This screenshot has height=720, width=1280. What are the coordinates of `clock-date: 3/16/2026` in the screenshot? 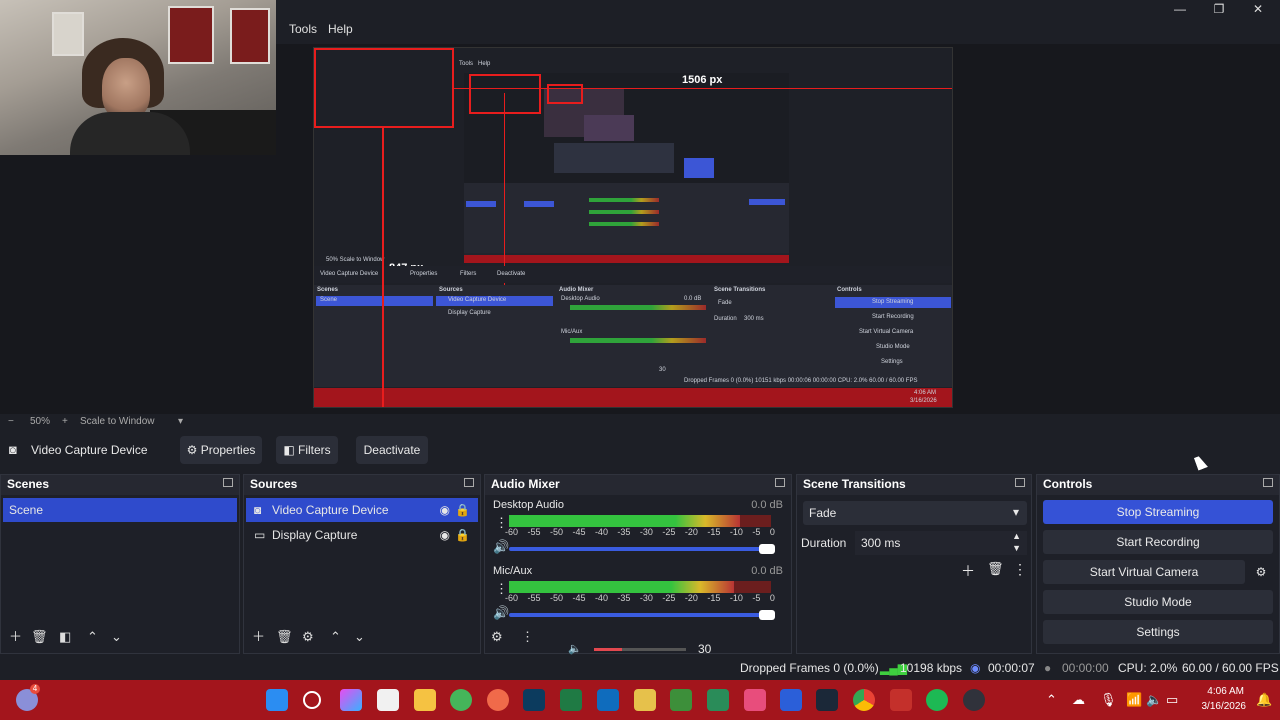 It's located at (1219, 706).